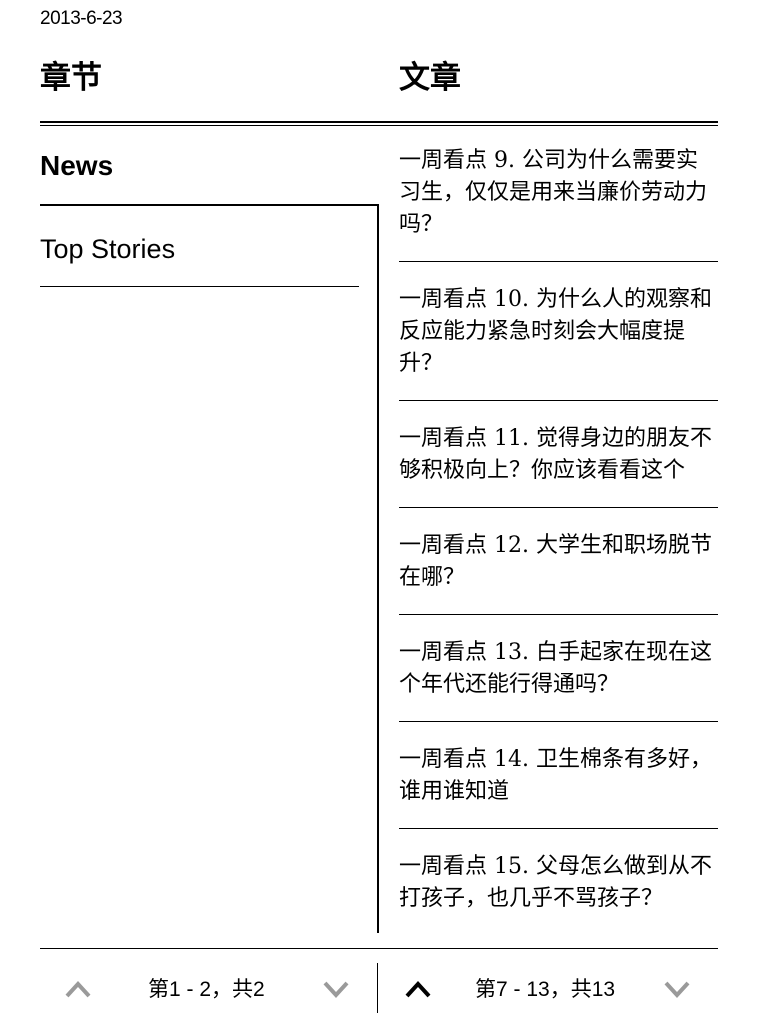 The height and width of the screenshot is (1024, 758). I want to click on article-item: 一周看点 9. 公司为什么需要实习生，仅仅是用来当廉价劳动力吗？, so click(558, 203).